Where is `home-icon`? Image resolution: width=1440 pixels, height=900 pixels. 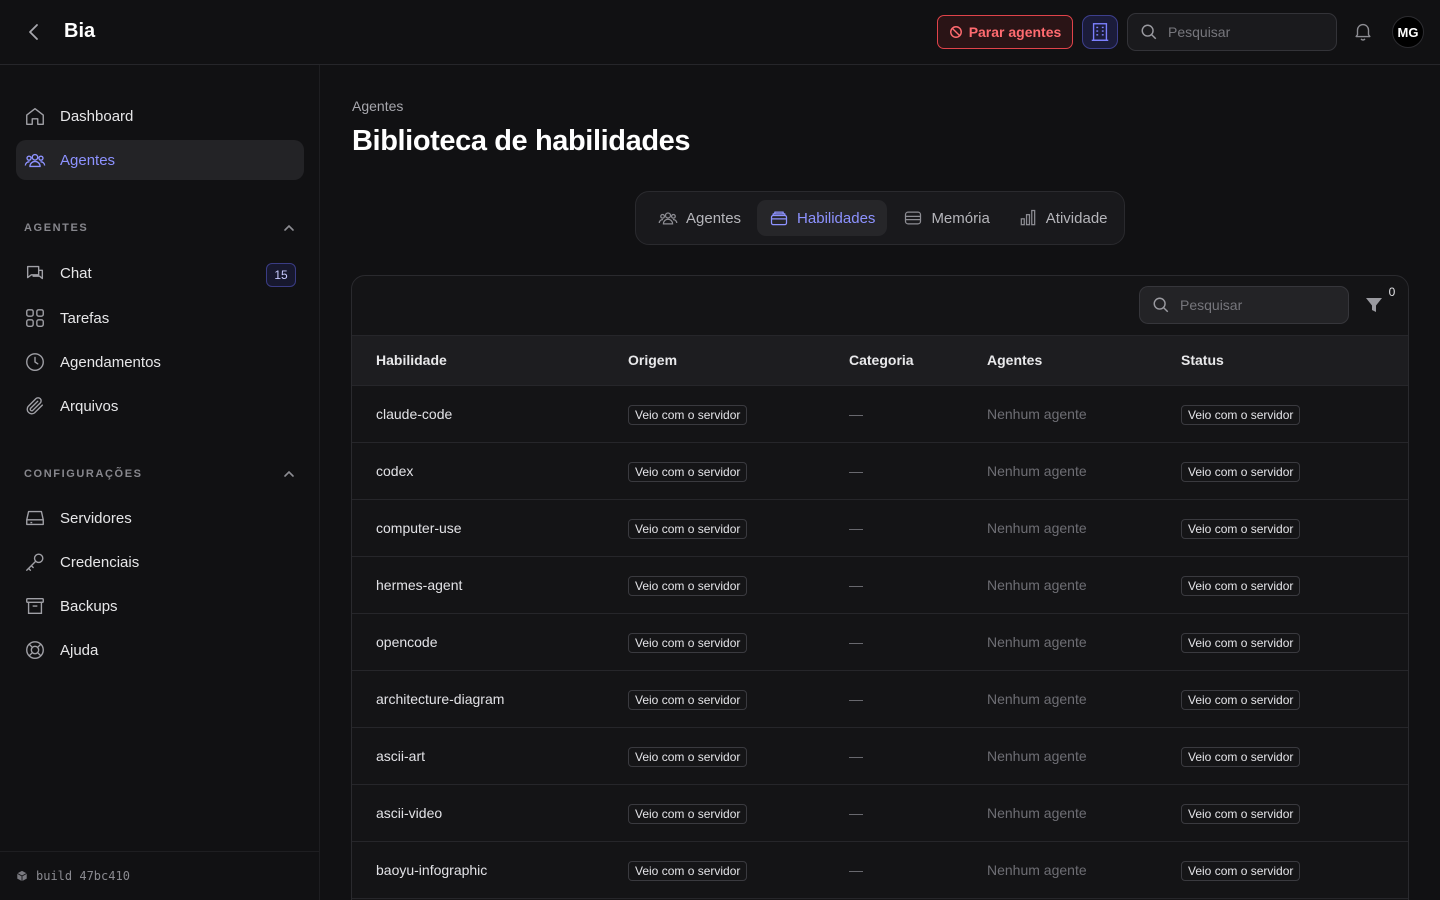
home-icon is located at coordinates (35, 116).